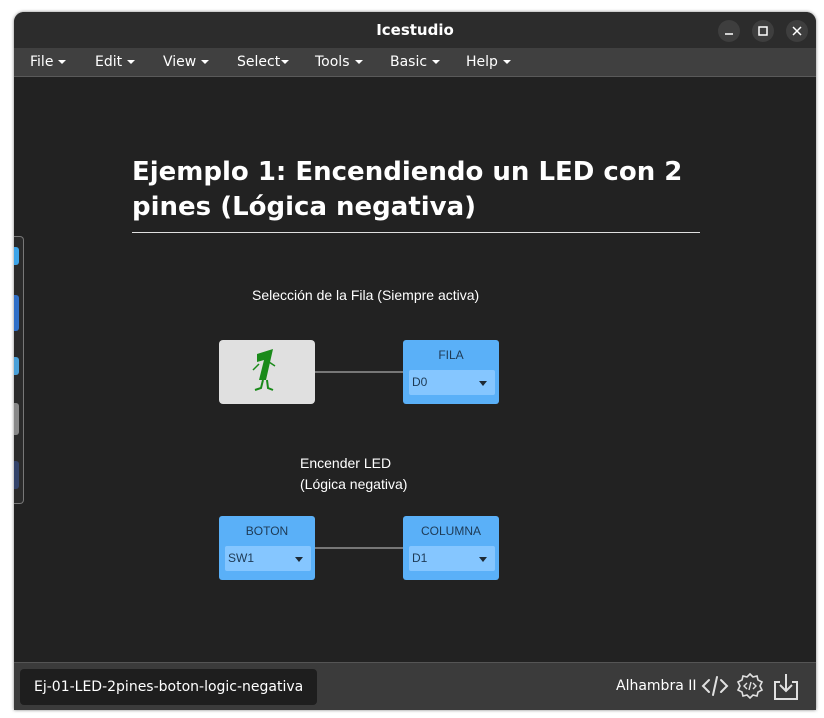 This screenshot has height=718, width=824. I want to click on menu-edit: Edit, so click(115, 62).